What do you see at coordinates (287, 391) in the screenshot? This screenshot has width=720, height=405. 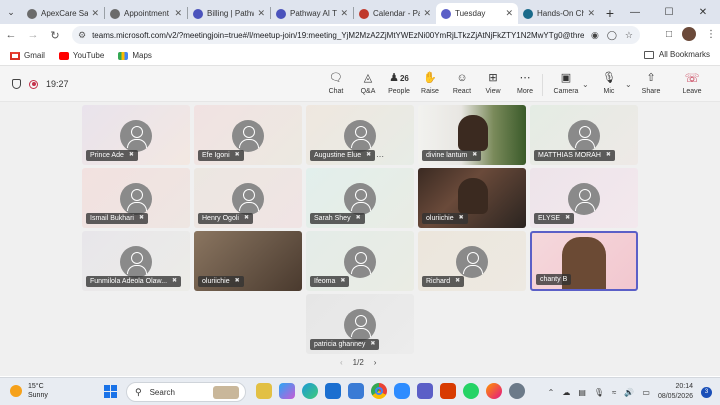 I see `copilot-icon` at bounding box center [287, 391].